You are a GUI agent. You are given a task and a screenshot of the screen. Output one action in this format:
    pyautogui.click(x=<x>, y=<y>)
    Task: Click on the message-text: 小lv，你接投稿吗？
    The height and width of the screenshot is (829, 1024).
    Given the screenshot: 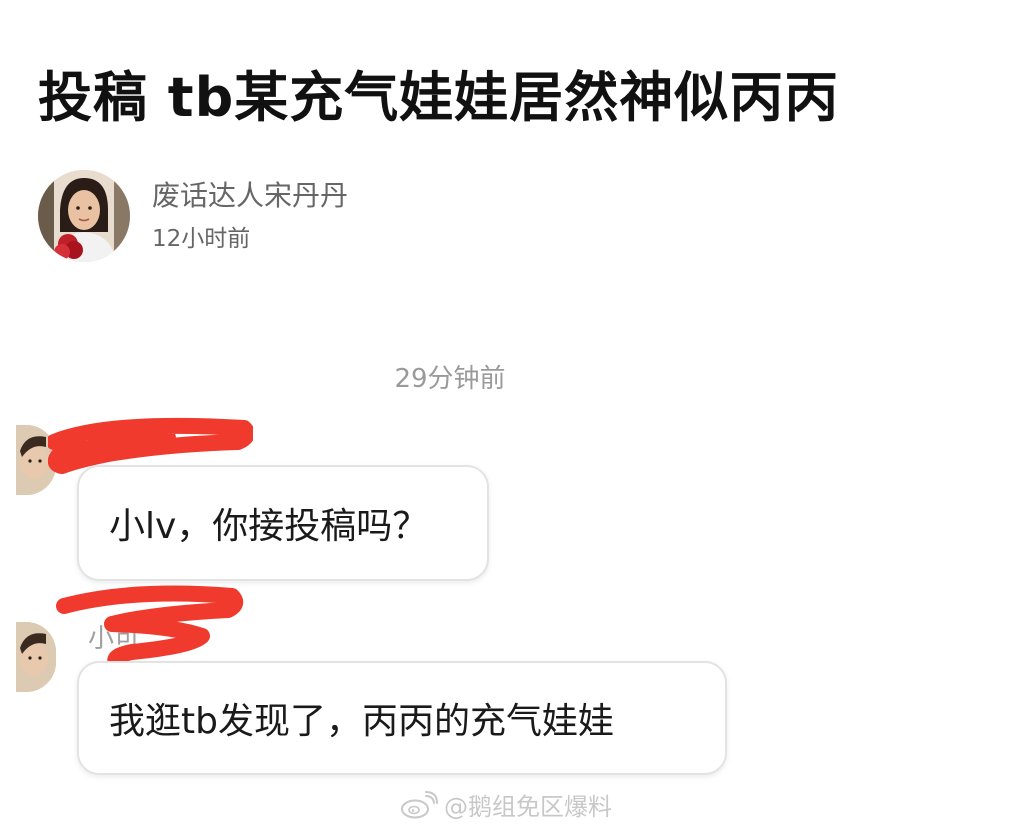 What is the action you would take?
    pyautogui.click(x=269, y=526)
    